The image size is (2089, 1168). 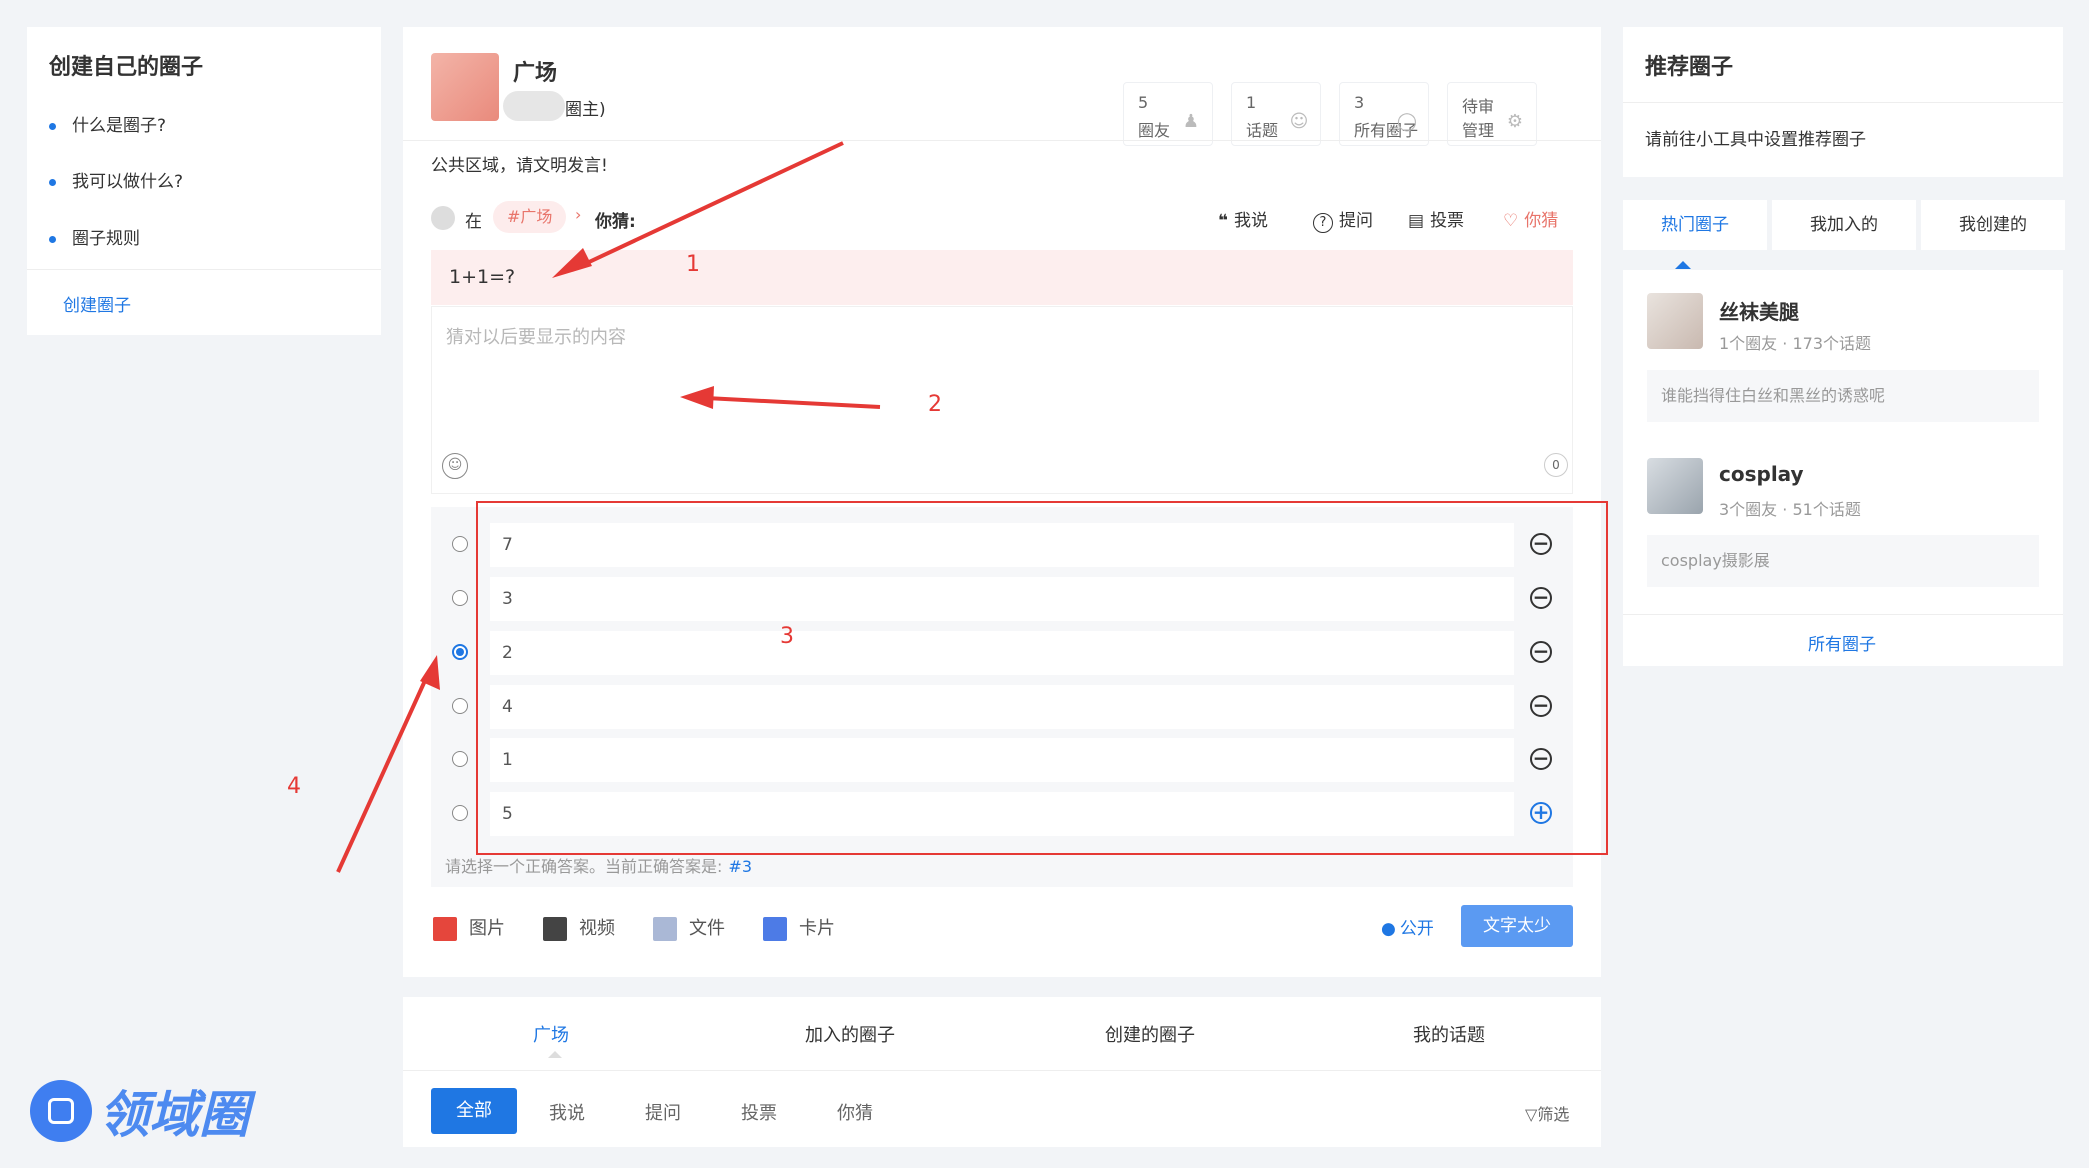 What do you see at coordinates (61, 1111) in the screenshot?
I see `logo-icon` at bounding box center [61, 1111].